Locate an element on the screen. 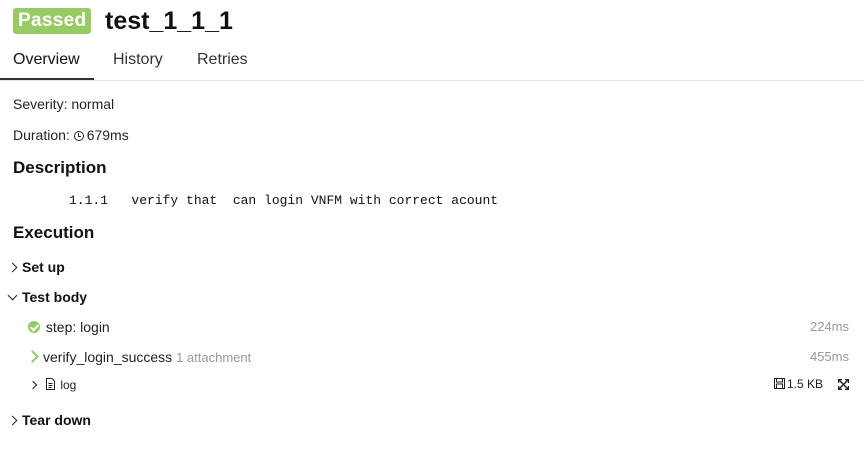 The image size is (864, 464). clock-icon is located at coordinates (78, 136).